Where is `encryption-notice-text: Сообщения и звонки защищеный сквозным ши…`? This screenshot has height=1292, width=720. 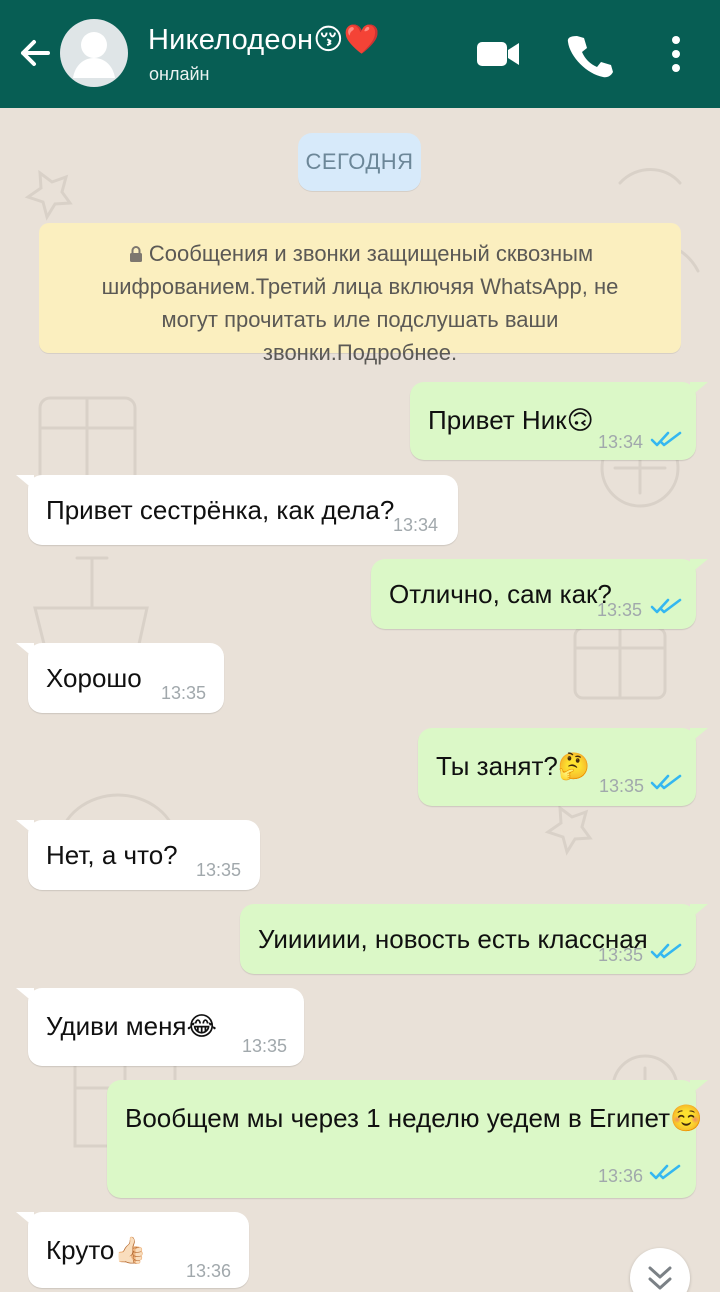 encryption-notice-text: Сообщения и звонки защищеный сквозным ши… is located at coordinates (360, 303).